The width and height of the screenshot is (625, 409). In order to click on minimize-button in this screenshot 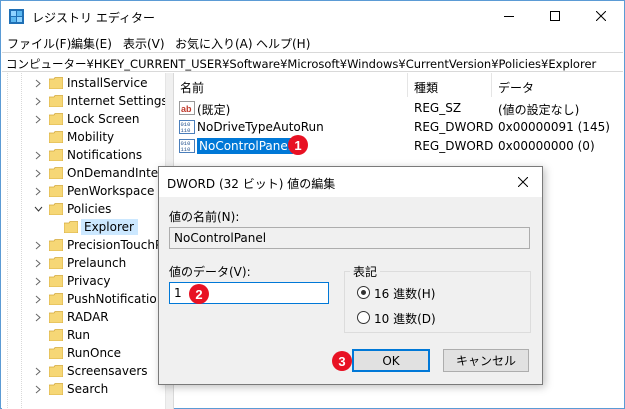, I will do `click(509, 16)`.